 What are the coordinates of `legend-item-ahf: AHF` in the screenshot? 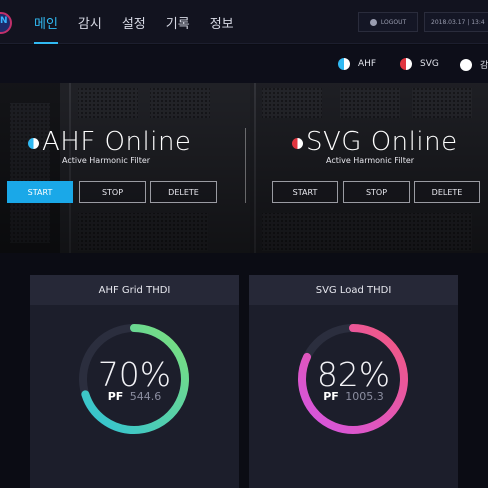 It's located at (357, 64).